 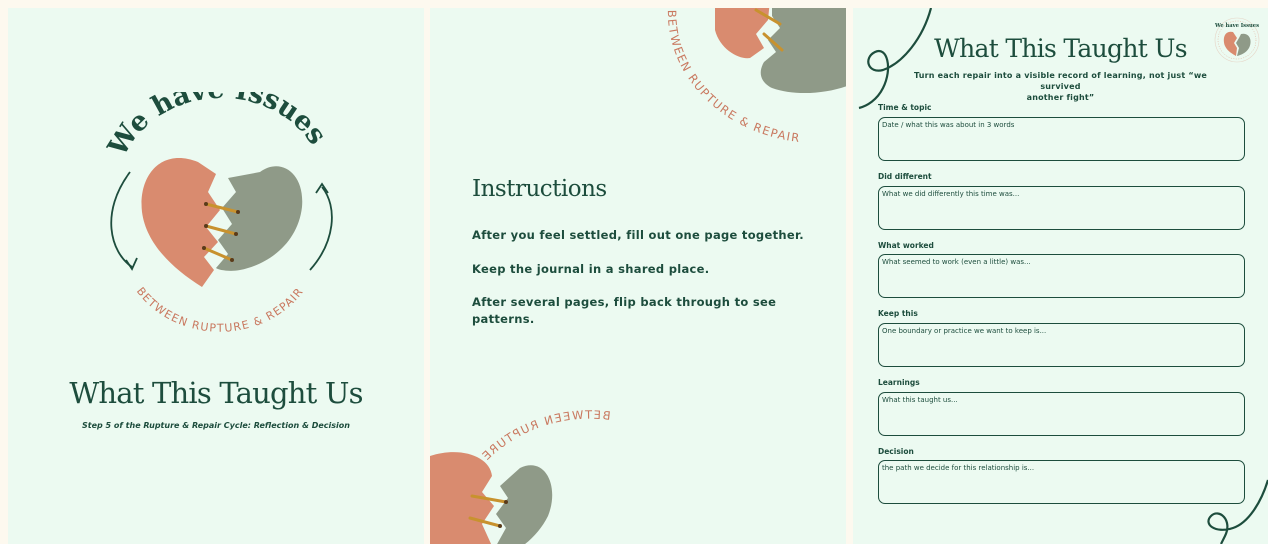 I want to click on field-placeholder: Date / what this was about in 3 words, so click(x=948, y=125).